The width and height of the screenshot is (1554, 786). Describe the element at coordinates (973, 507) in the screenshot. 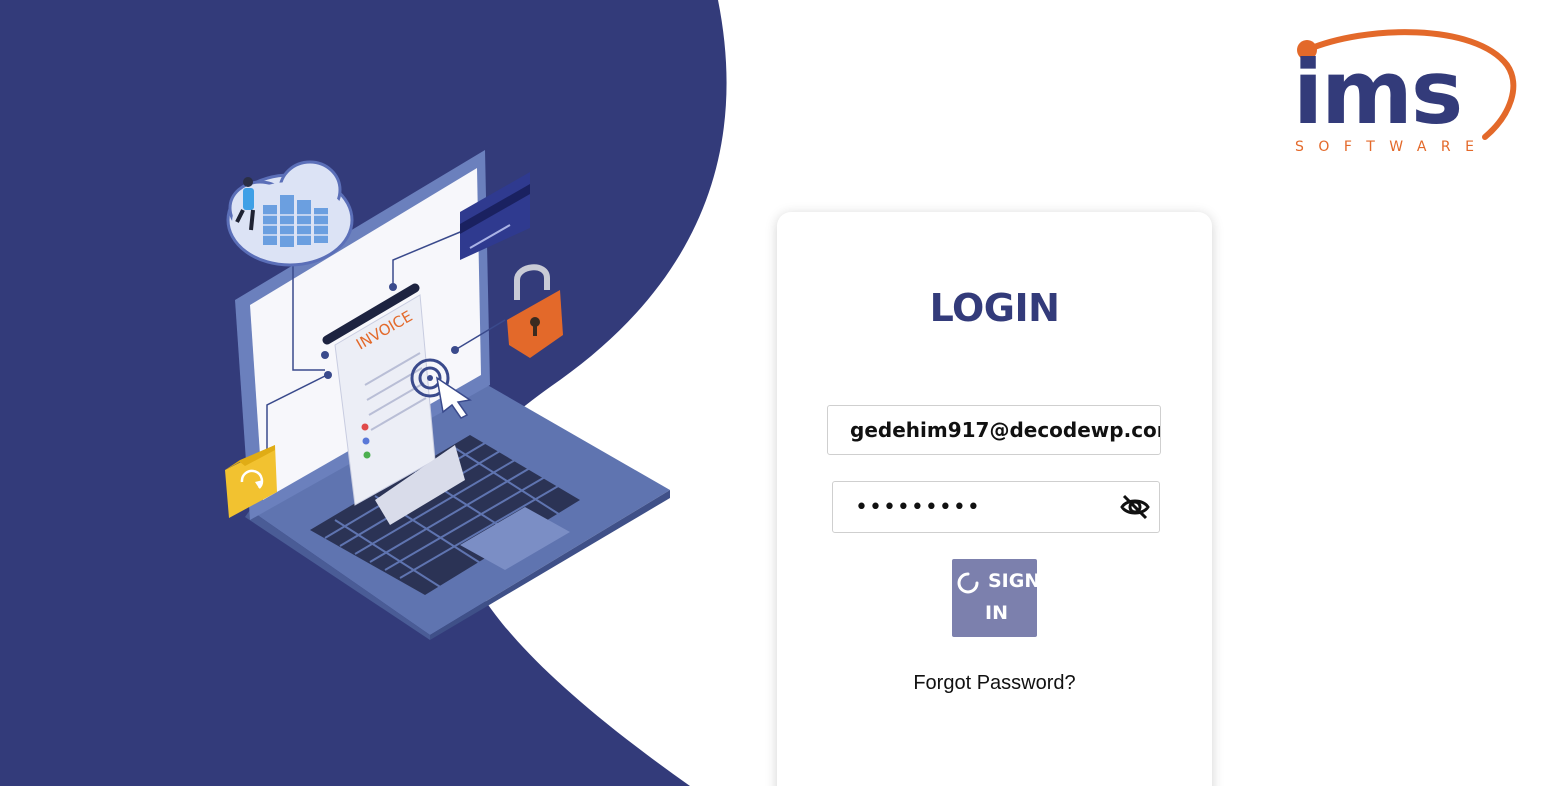

I see `password-field` at that location.